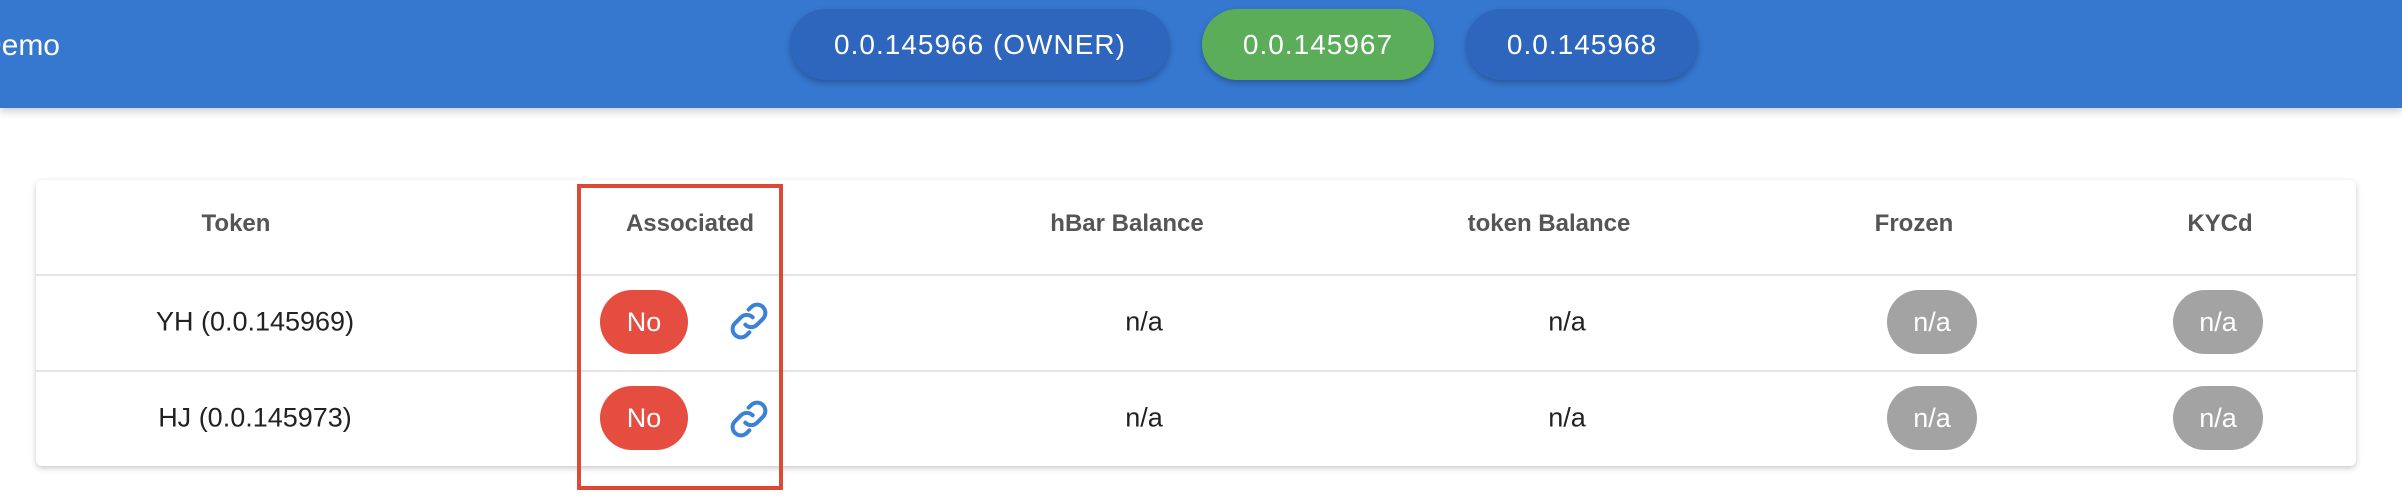 The height and width of the screenshot is (498, 2402). I want to click on account-button-third: 0.0.145968, so click(1582, 44).